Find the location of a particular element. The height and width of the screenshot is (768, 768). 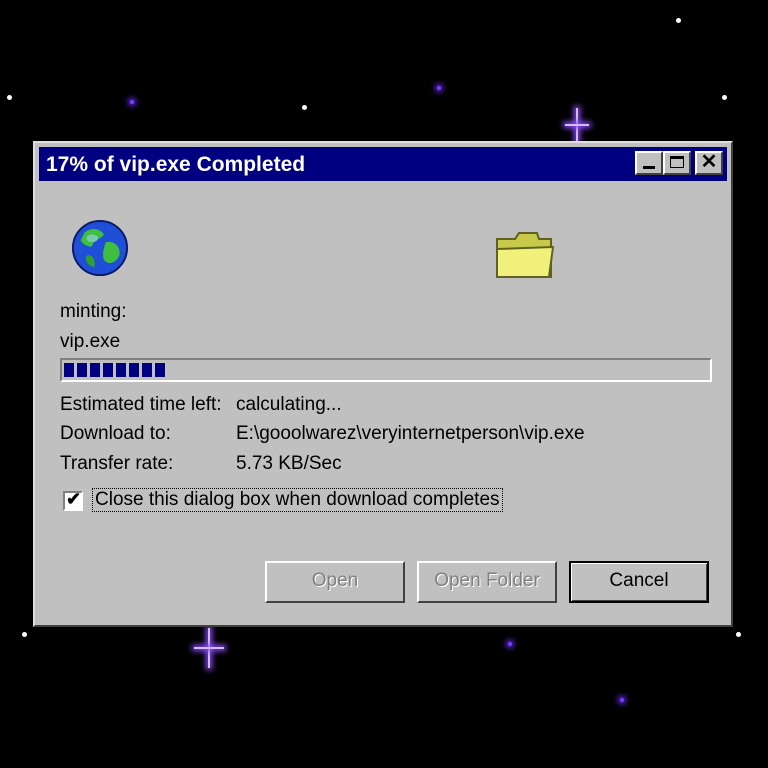

progress-fill is located at coordinates (114, 370).